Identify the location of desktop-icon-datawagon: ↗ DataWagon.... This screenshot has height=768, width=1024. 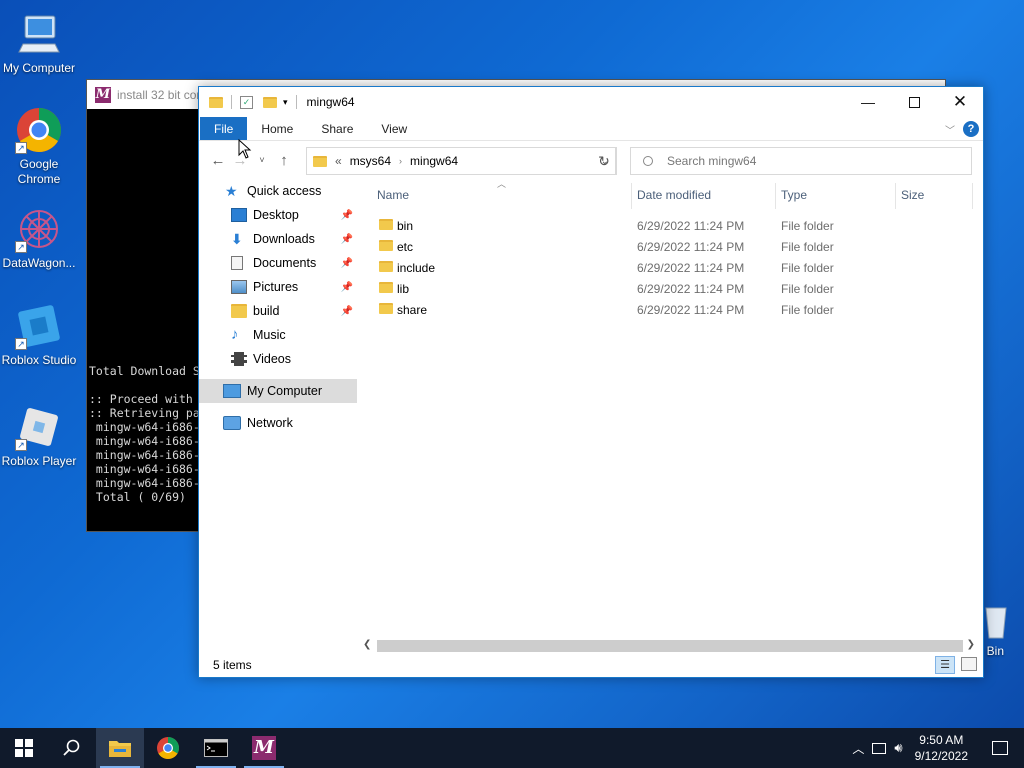
(39, 238).